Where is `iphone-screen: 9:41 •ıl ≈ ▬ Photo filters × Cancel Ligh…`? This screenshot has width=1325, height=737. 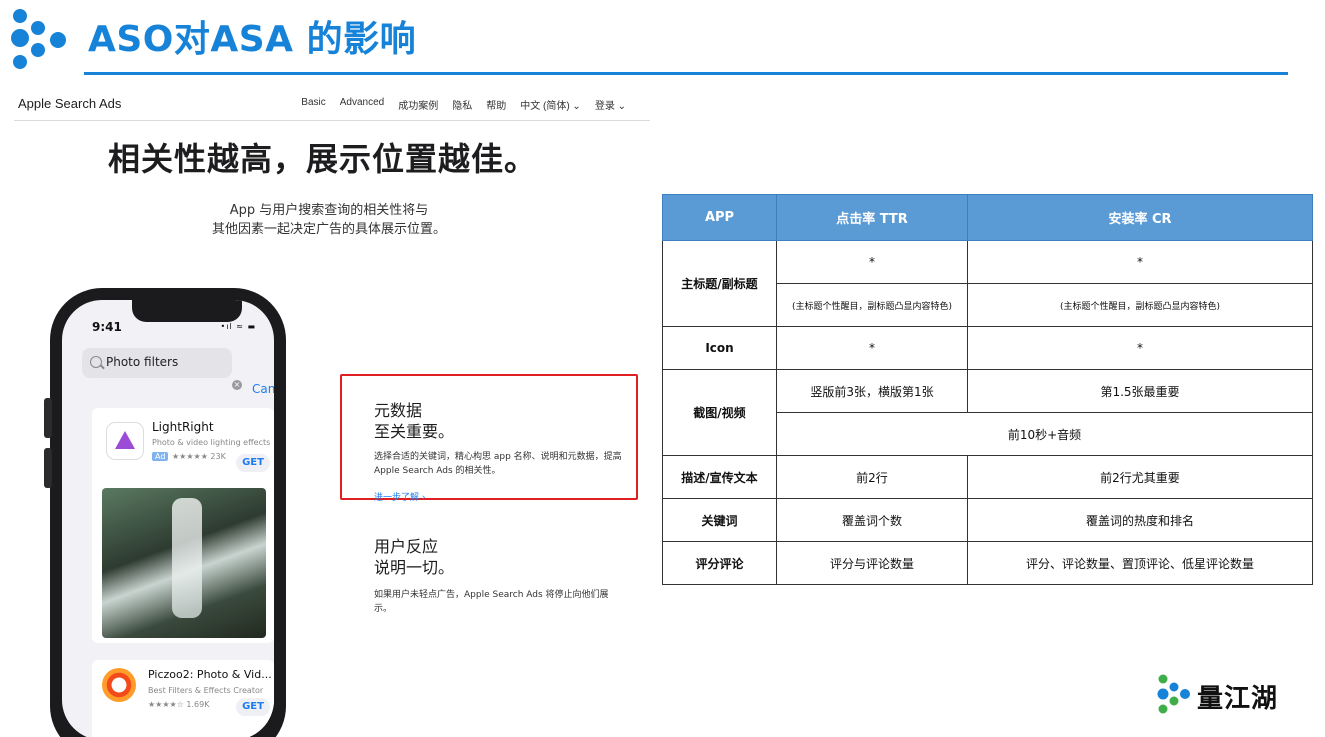 iphone-screen: 9:41 •ıl ≈ ▬ Photo filters × Cancel Ligh… is located at coordinates (168, 518).